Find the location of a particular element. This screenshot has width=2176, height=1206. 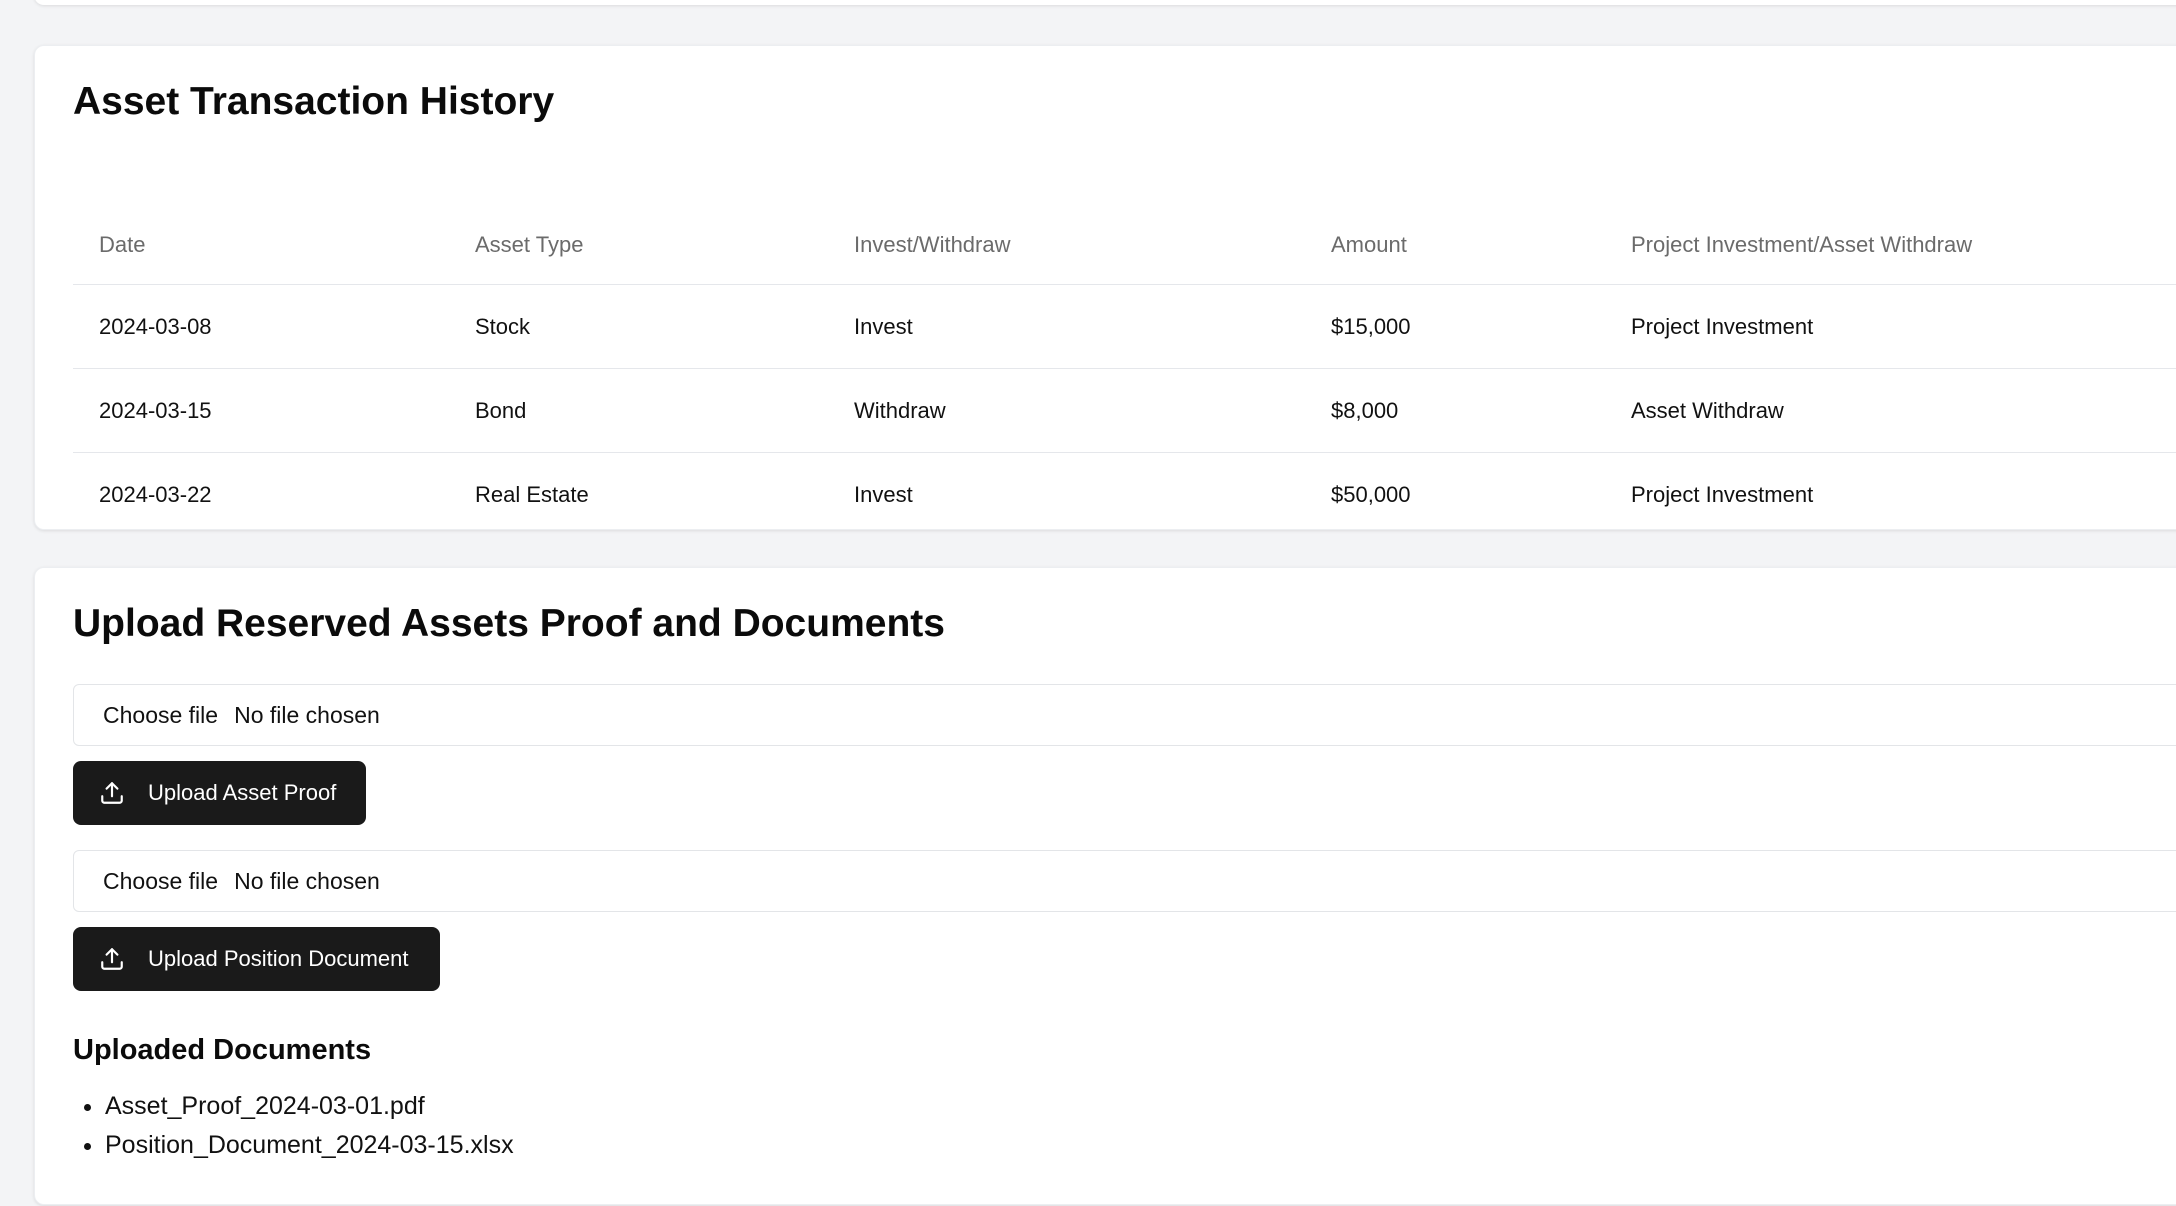

cell-project-asset: Asset Withdraw is located at coordinates (1890, 410).